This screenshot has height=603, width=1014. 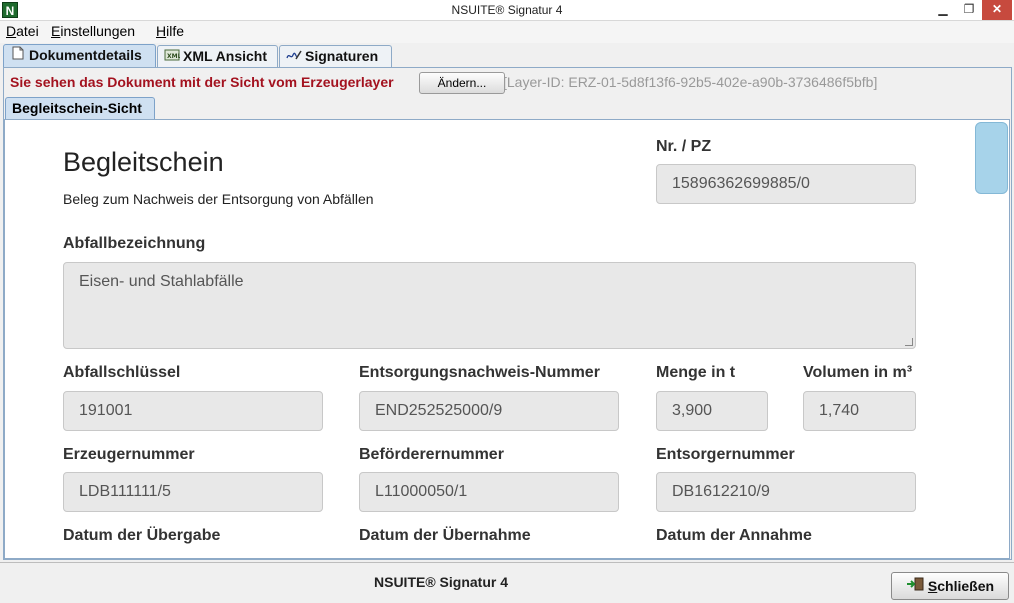 I want to click on menu-hilfe: Hilfe, so click(x=170, y=31).